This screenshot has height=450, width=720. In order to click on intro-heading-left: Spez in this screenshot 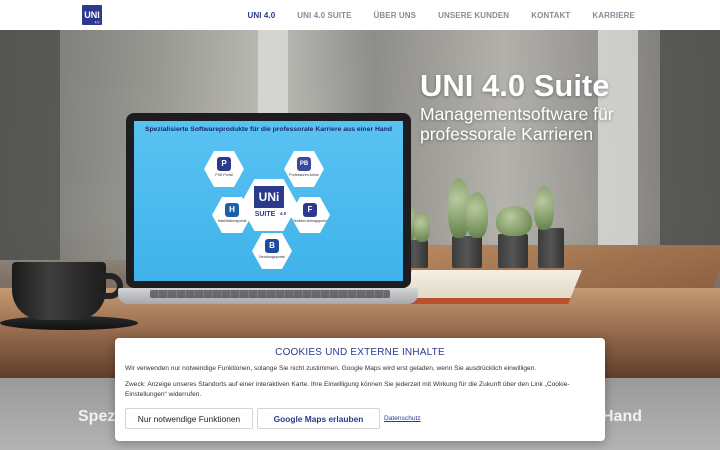, I will do `click(97, 416)`.